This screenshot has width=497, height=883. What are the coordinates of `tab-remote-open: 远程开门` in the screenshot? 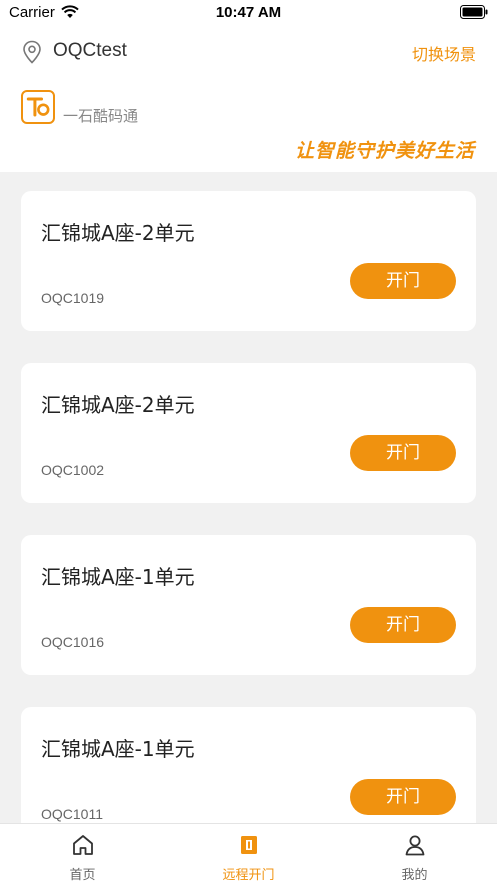 It's located at (248, 853).